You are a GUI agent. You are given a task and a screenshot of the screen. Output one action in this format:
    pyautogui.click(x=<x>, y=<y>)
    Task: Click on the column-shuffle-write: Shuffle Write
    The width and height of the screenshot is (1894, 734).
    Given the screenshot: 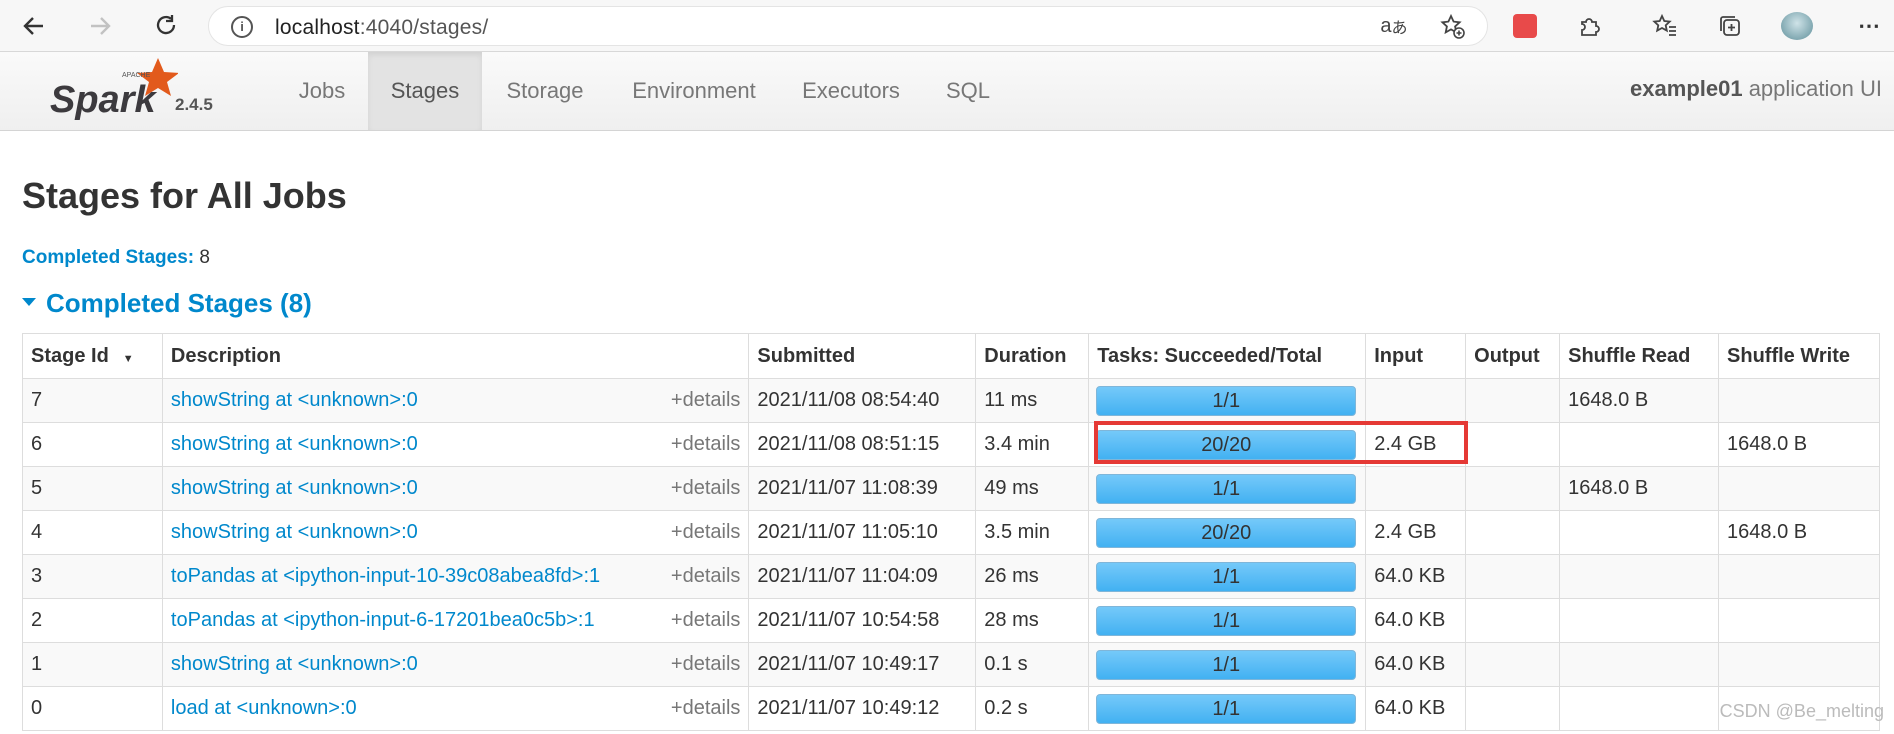 What is the action you would take?
    pyautogui.click(x=1799, y=356)
    